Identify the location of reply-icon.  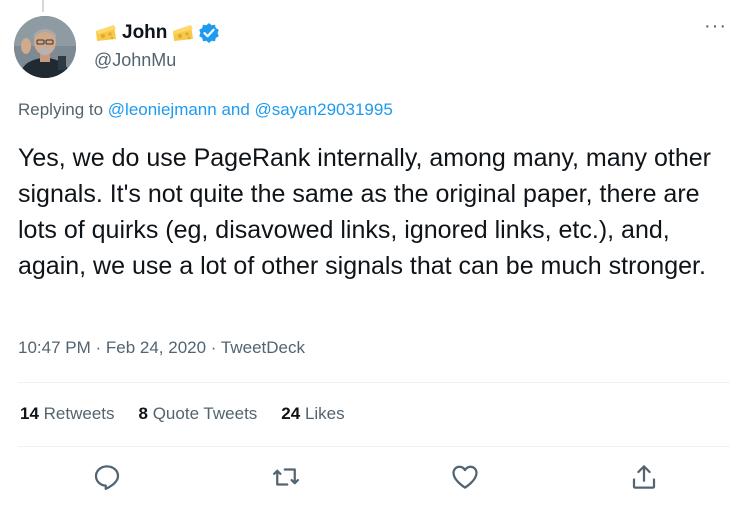
(107, 477).